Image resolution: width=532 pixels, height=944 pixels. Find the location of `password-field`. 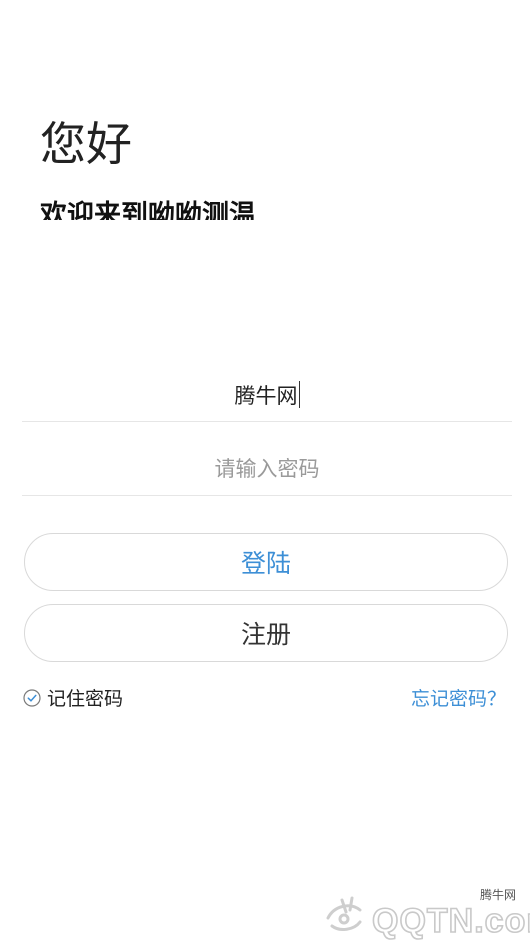

password-field is located at coordinates (267, 469).